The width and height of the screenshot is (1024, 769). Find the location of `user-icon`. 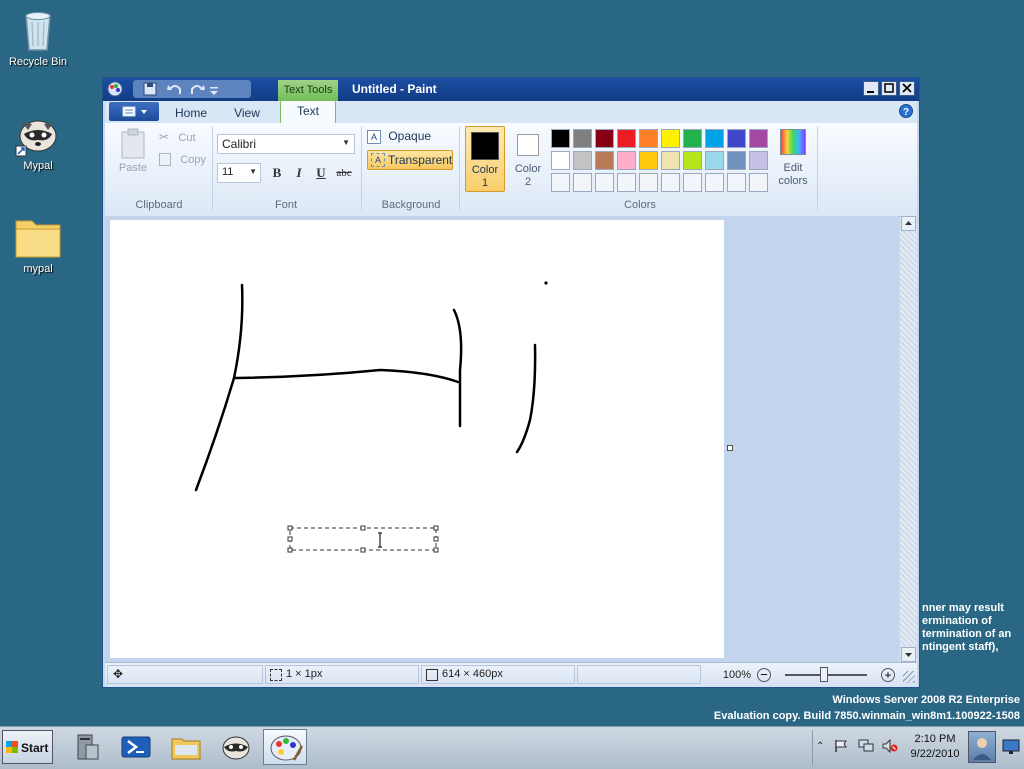

user-icon is located at coordinates (982, 749).